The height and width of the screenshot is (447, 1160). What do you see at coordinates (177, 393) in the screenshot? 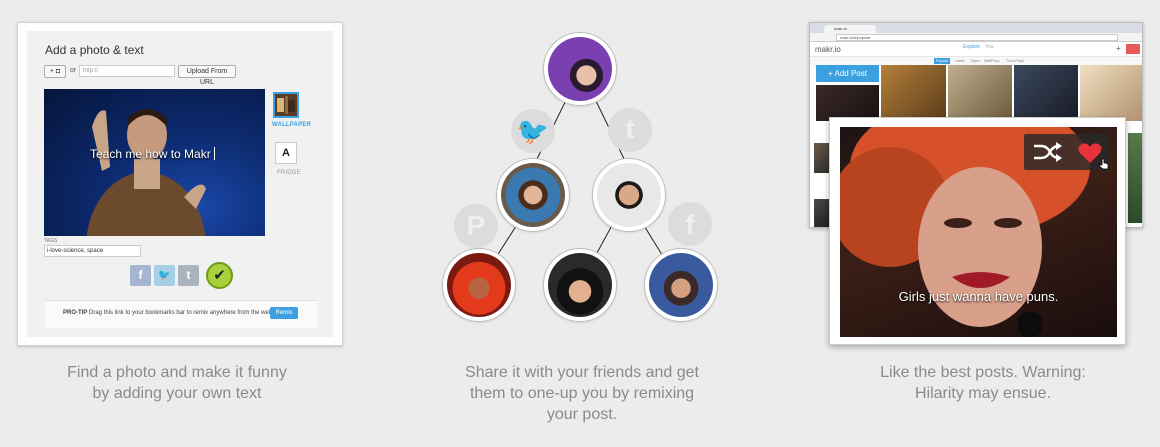
I see `editor-caption-line: by adding your own text` at bounding box center [177, 393].